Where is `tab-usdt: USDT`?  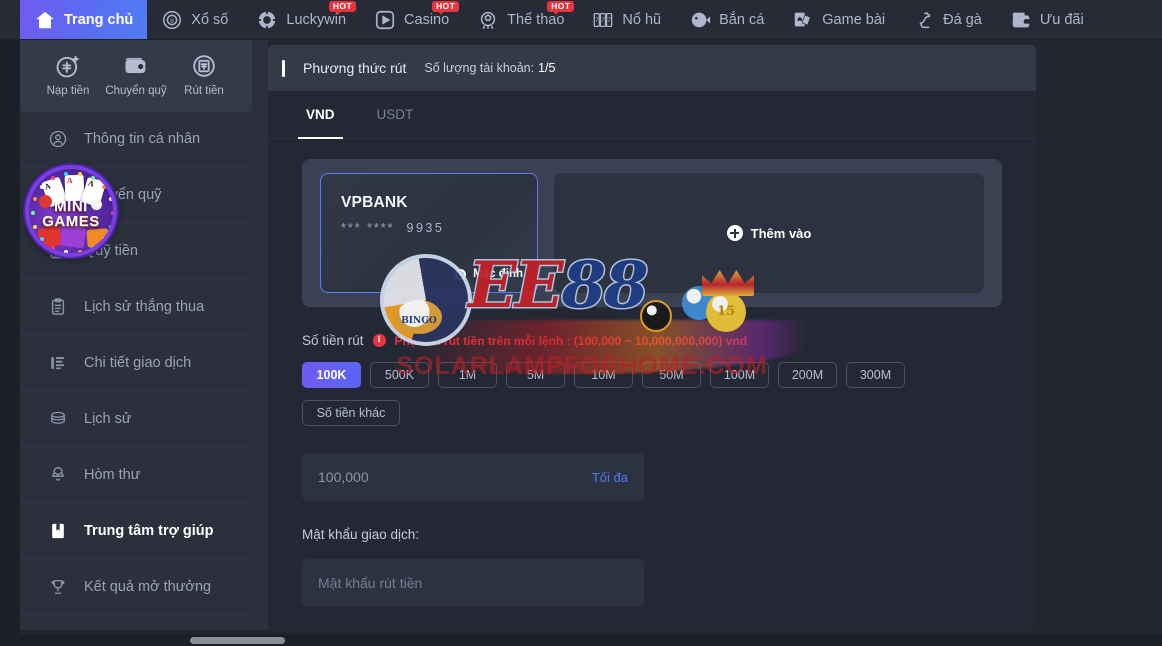
tab-usdt: USDT is located at coordinates (395, 115).